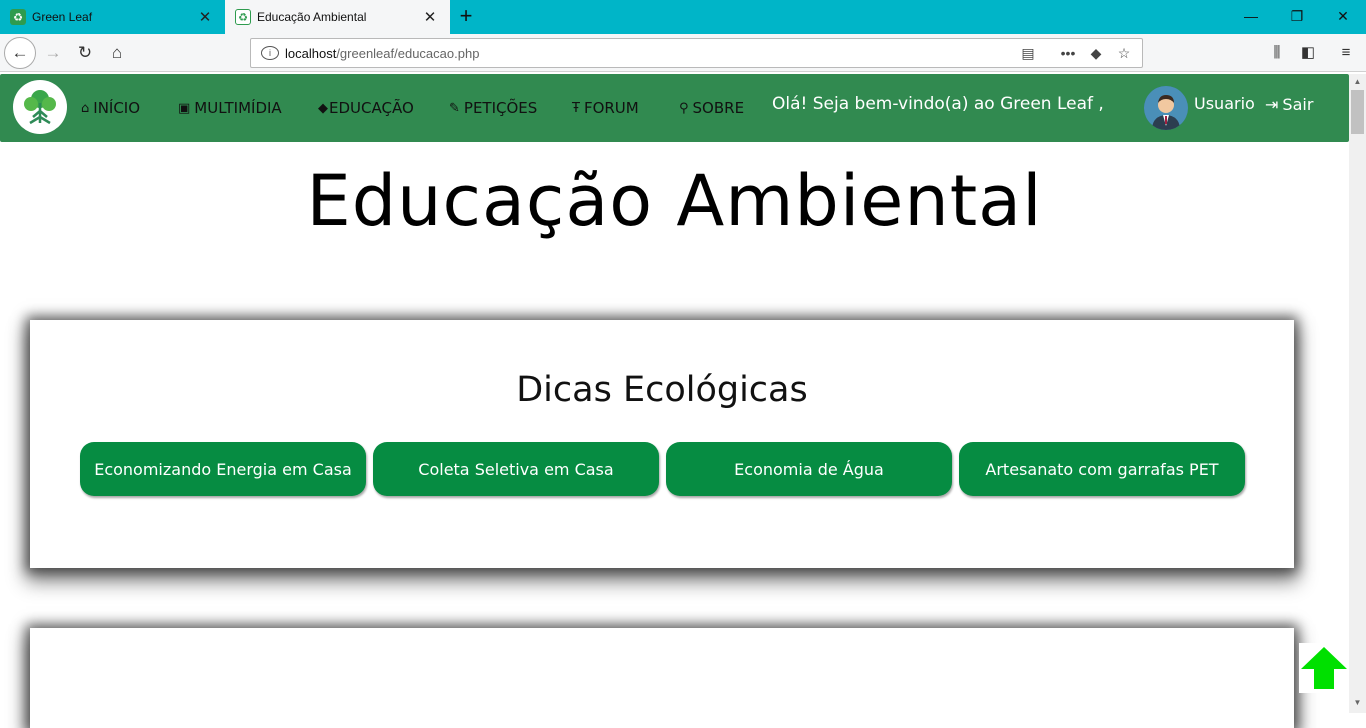  I want to click on search-icon: ⚲, so click(684, 108).